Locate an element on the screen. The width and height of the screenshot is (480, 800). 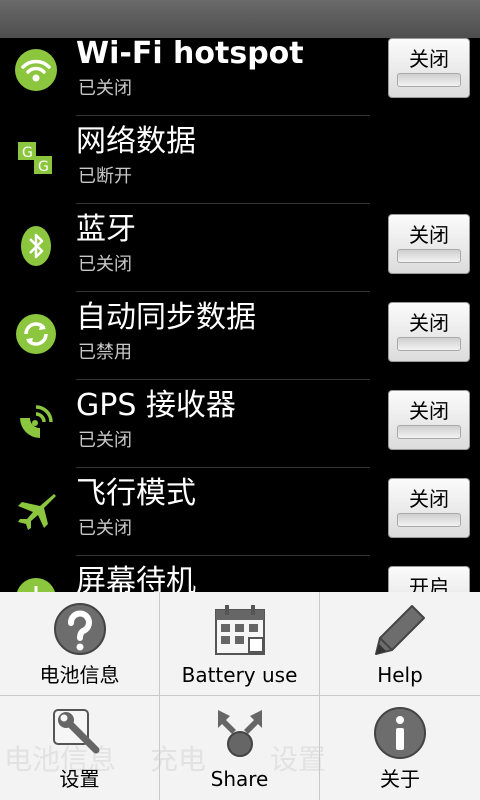
setting-title: 飞行模式 is located at coordinates (136, 493).